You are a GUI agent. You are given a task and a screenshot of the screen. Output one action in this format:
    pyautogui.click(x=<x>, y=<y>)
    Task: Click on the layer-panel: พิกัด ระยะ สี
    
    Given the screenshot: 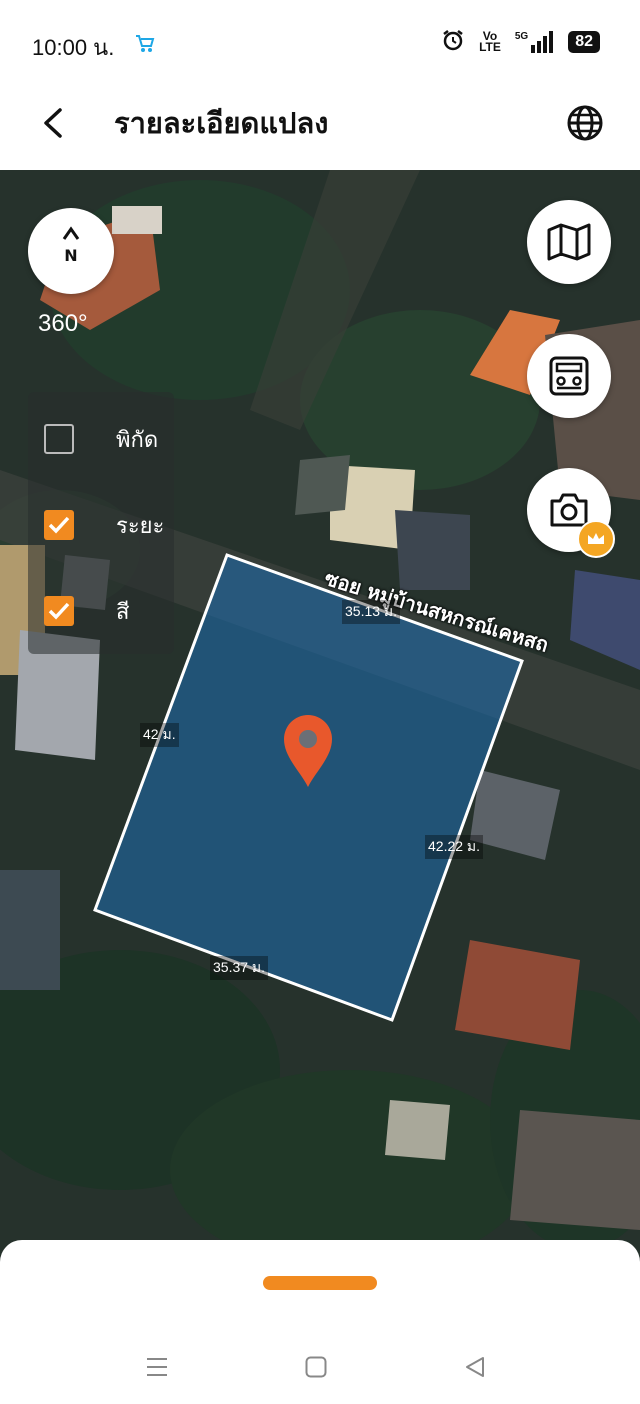 What is the action you would take?
    pyautogui.click(x=101, y=523)
    